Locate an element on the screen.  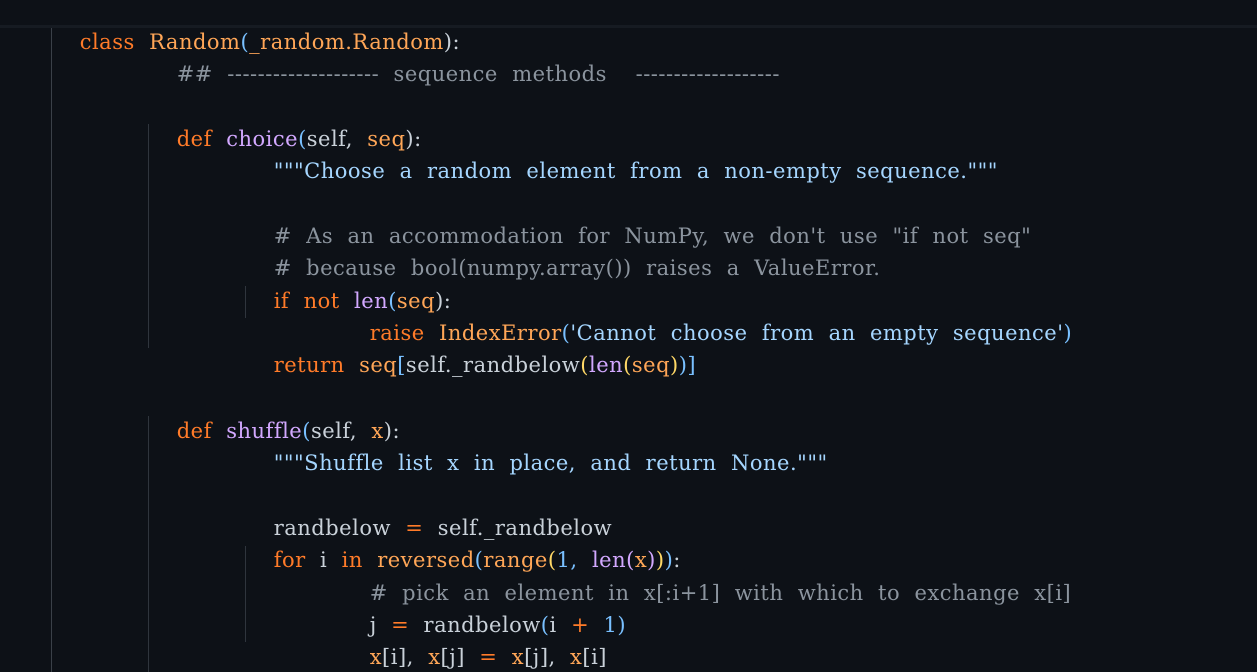
code-line-swap: x[i], x[j] = x[j], x[i] is located at coordinates (474, 639).